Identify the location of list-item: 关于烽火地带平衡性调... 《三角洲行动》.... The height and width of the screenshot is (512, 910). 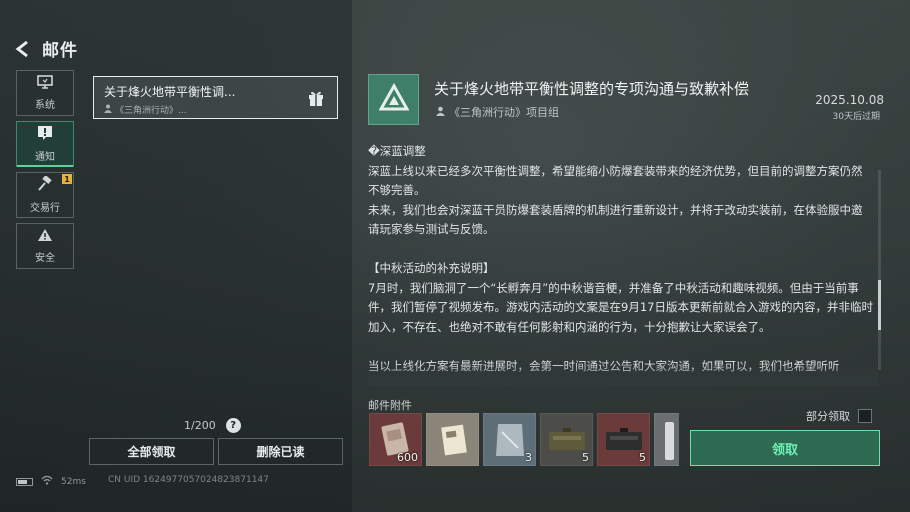
(215, 97).